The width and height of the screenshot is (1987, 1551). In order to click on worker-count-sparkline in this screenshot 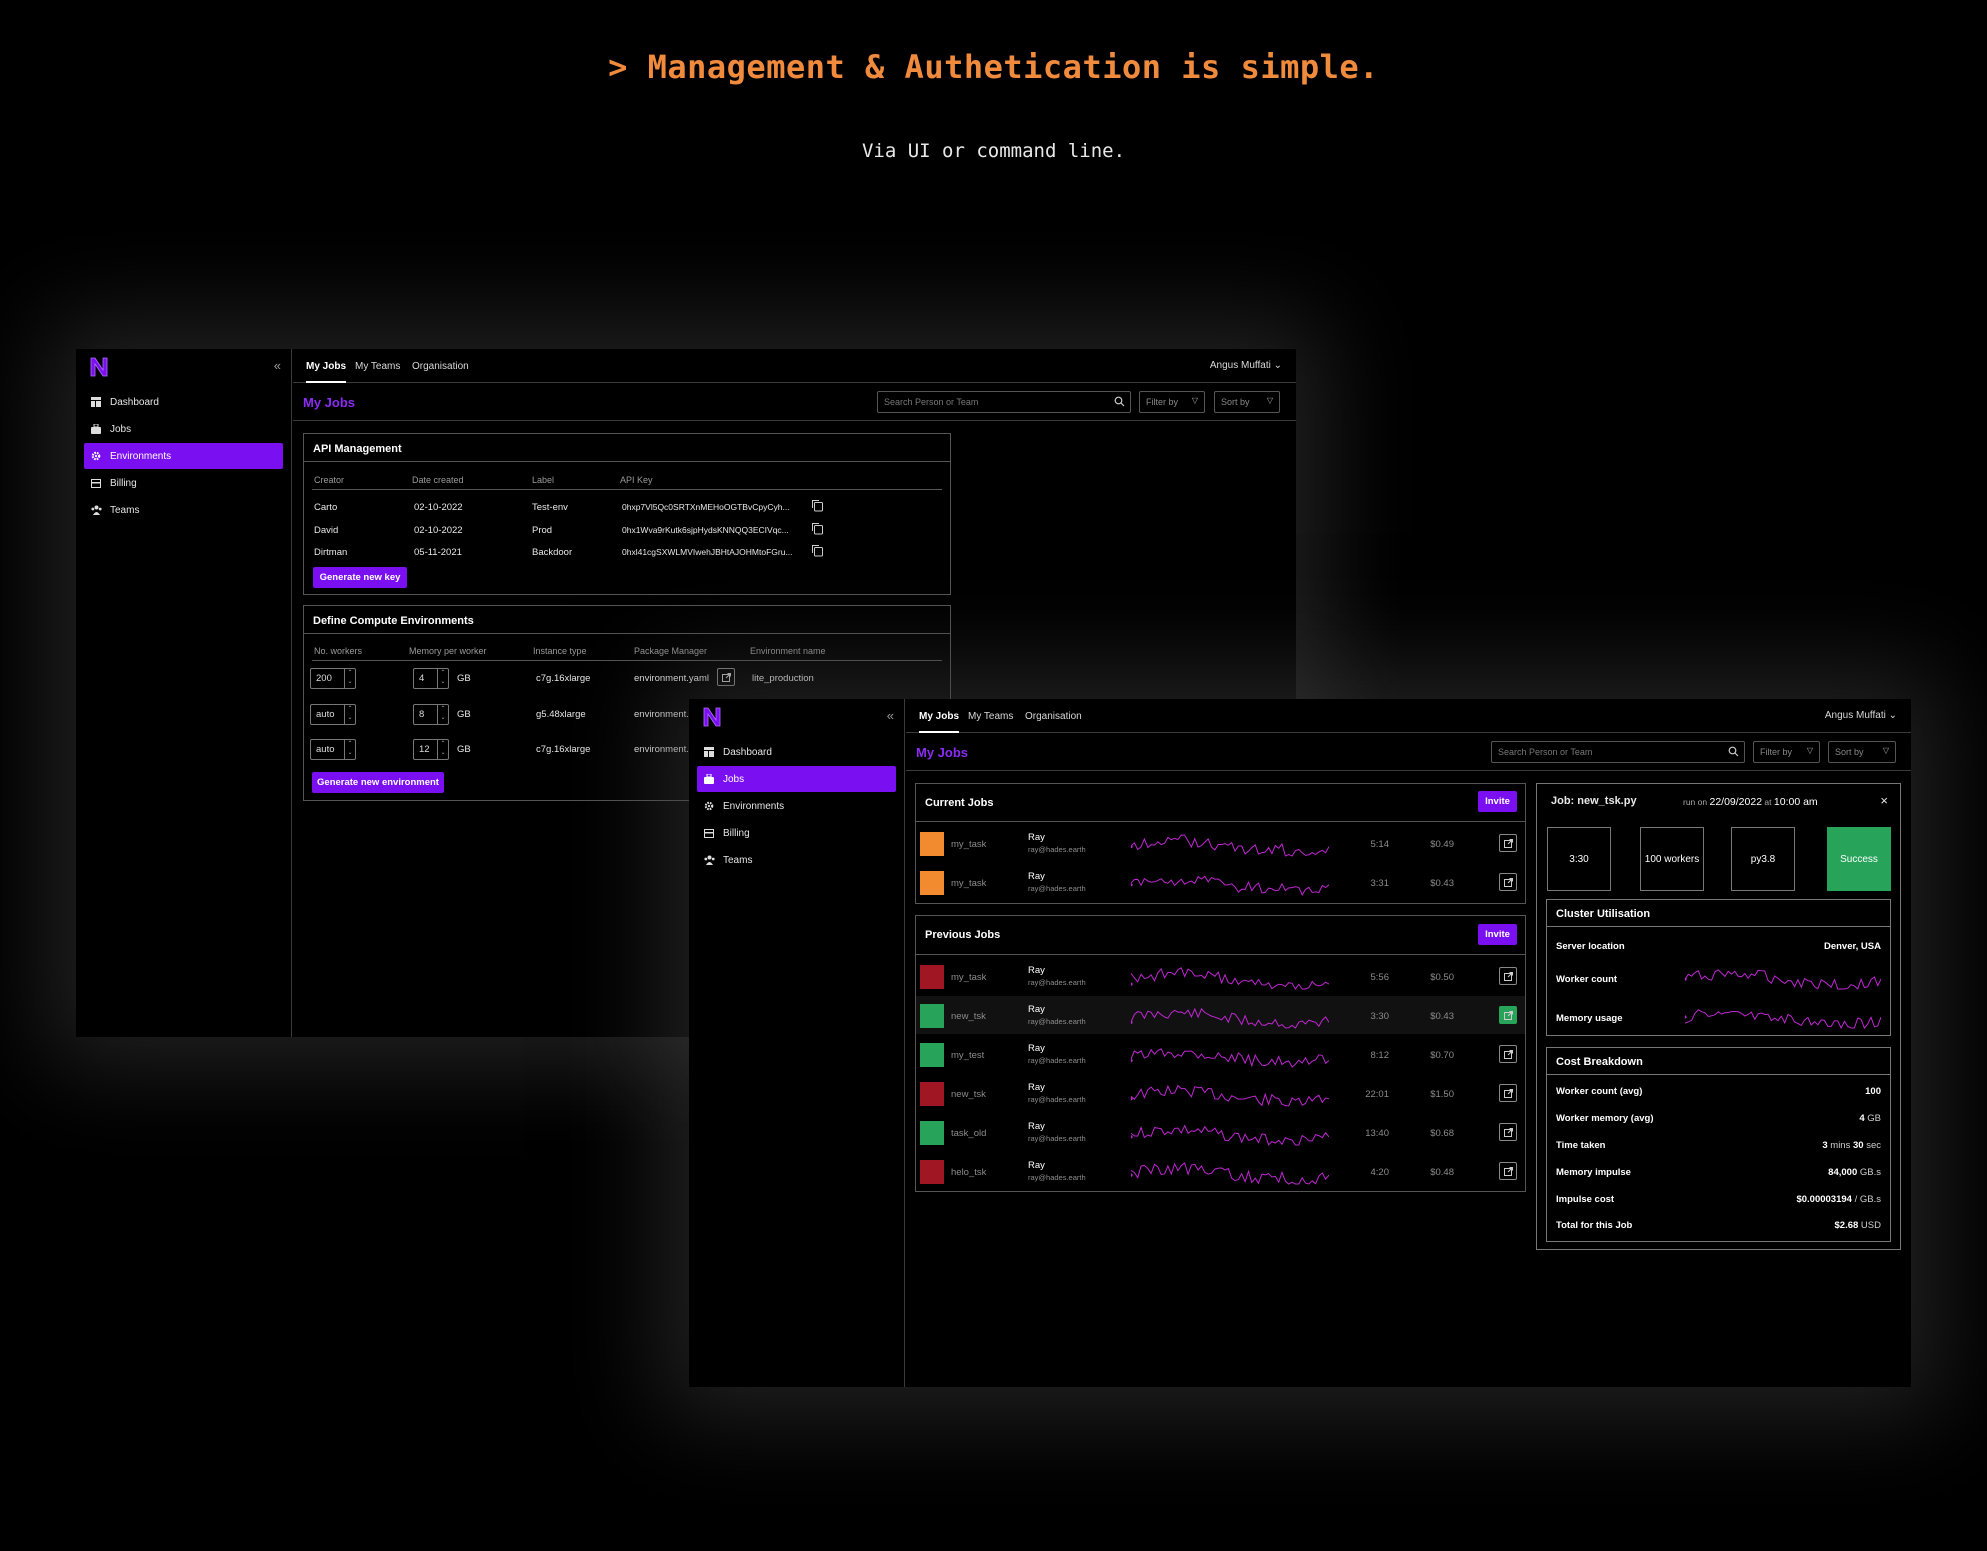, I will do `click(1783, 979)`.